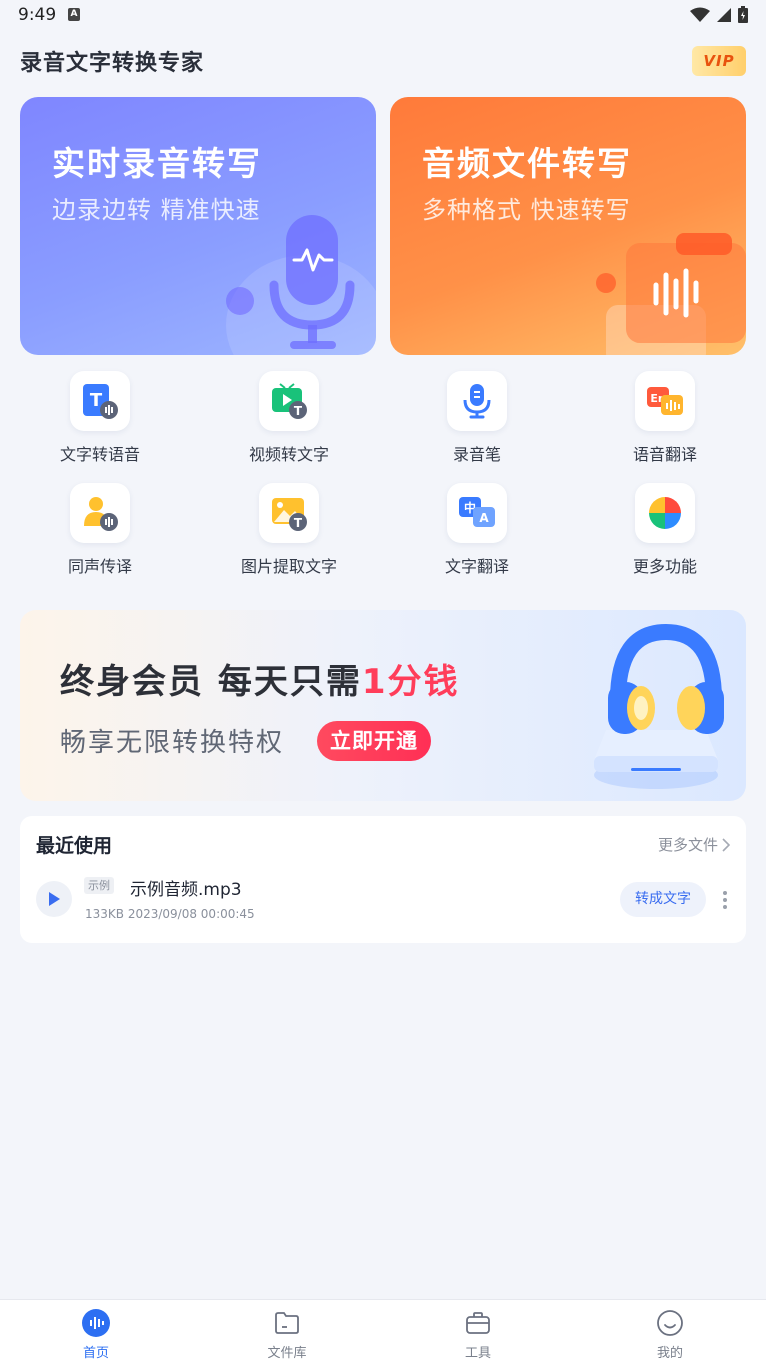 Image resolution: width=766 pixels, height=1363 pixels. I want to click on nav-tools: 工具, so click(478, 1334).